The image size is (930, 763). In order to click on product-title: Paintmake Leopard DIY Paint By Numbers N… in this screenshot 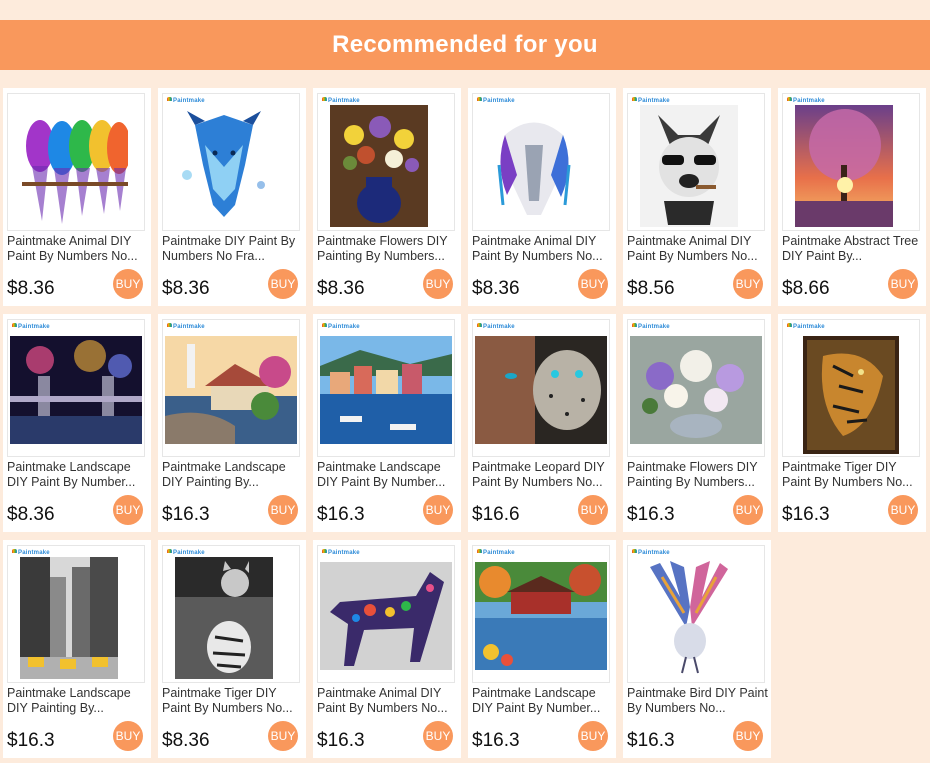, I will do `click(542, 475)`.